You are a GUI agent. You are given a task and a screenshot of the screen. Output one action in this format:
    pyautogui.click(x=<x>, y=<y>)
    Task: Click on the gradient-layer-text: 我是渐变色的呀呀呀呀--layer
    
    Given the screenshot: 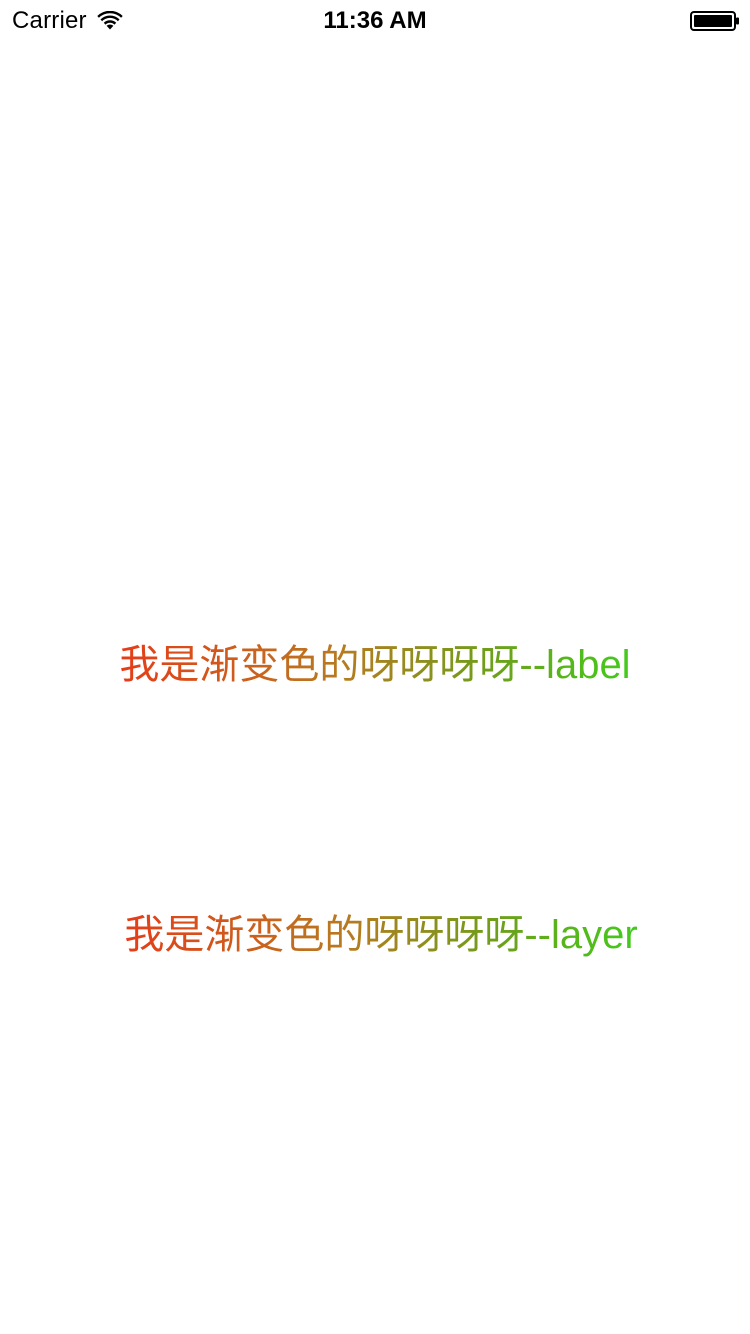 What is the action you would take?
    pyautogui.click(x=378, y=935)
    